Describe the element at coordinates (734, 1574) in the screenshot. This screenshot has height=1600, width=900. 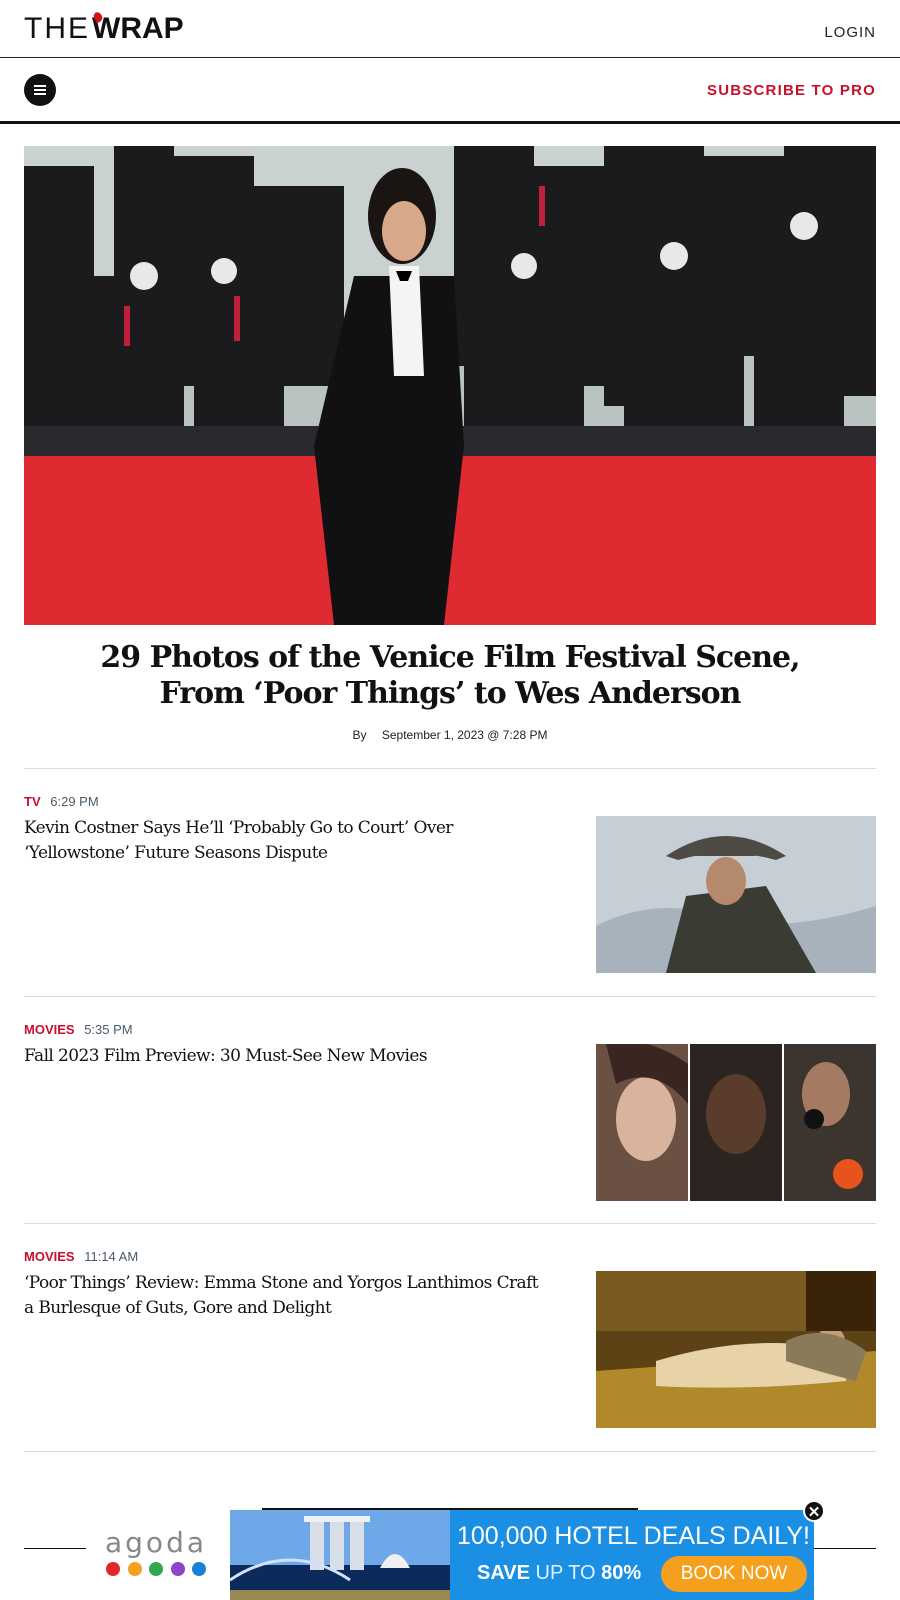
I see `book-now-button: BOOK NOW` at that location.